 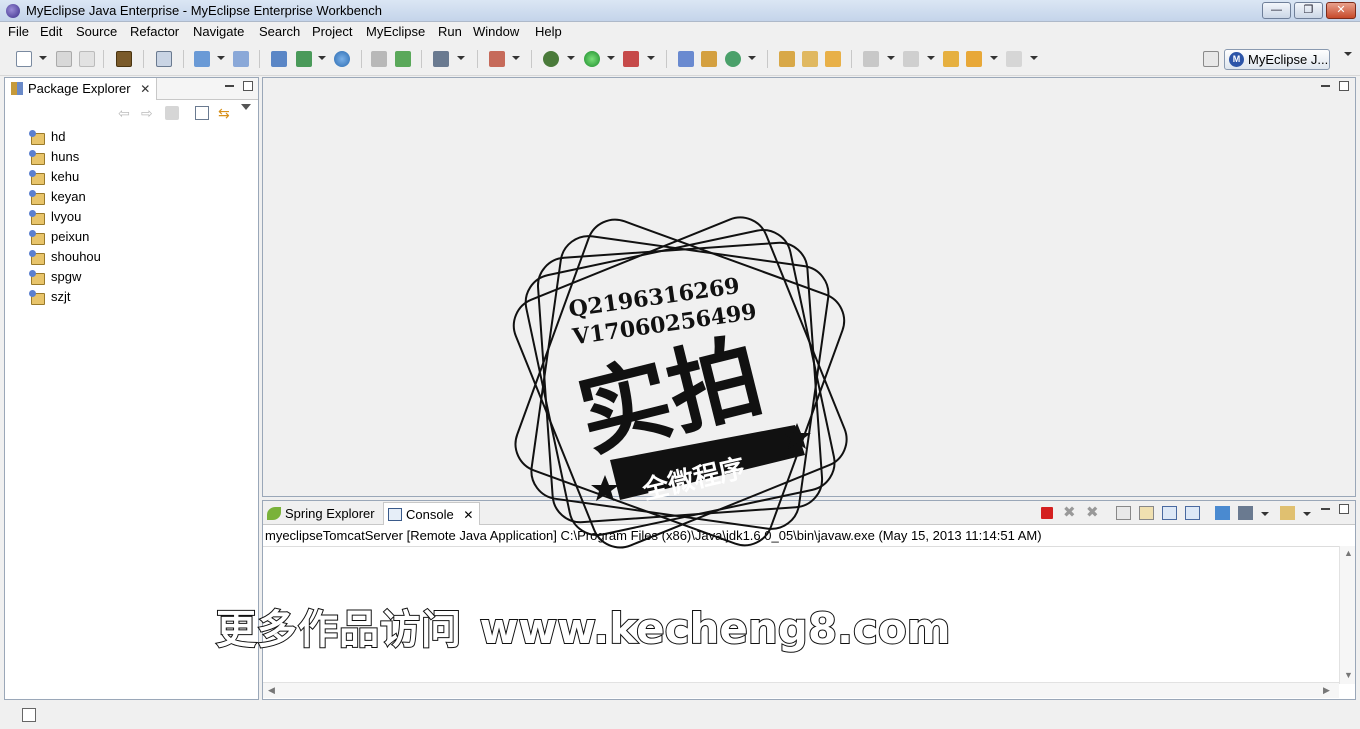 I want to click on new-package-icon, so click(x=709, y=59).